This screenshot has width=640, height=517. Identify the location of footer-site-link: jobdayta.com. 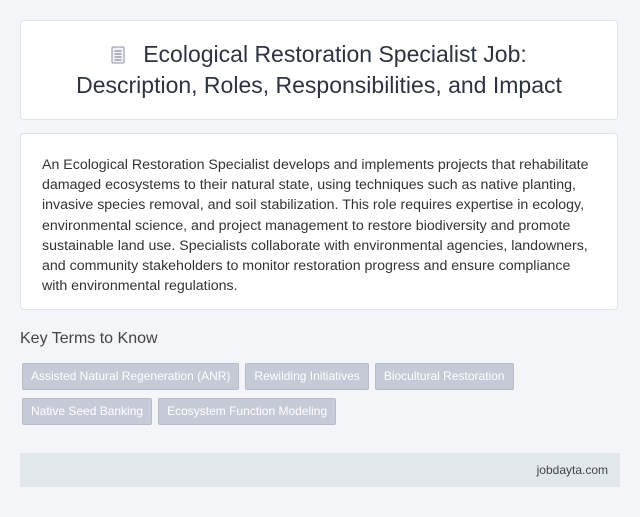
(572, 470).